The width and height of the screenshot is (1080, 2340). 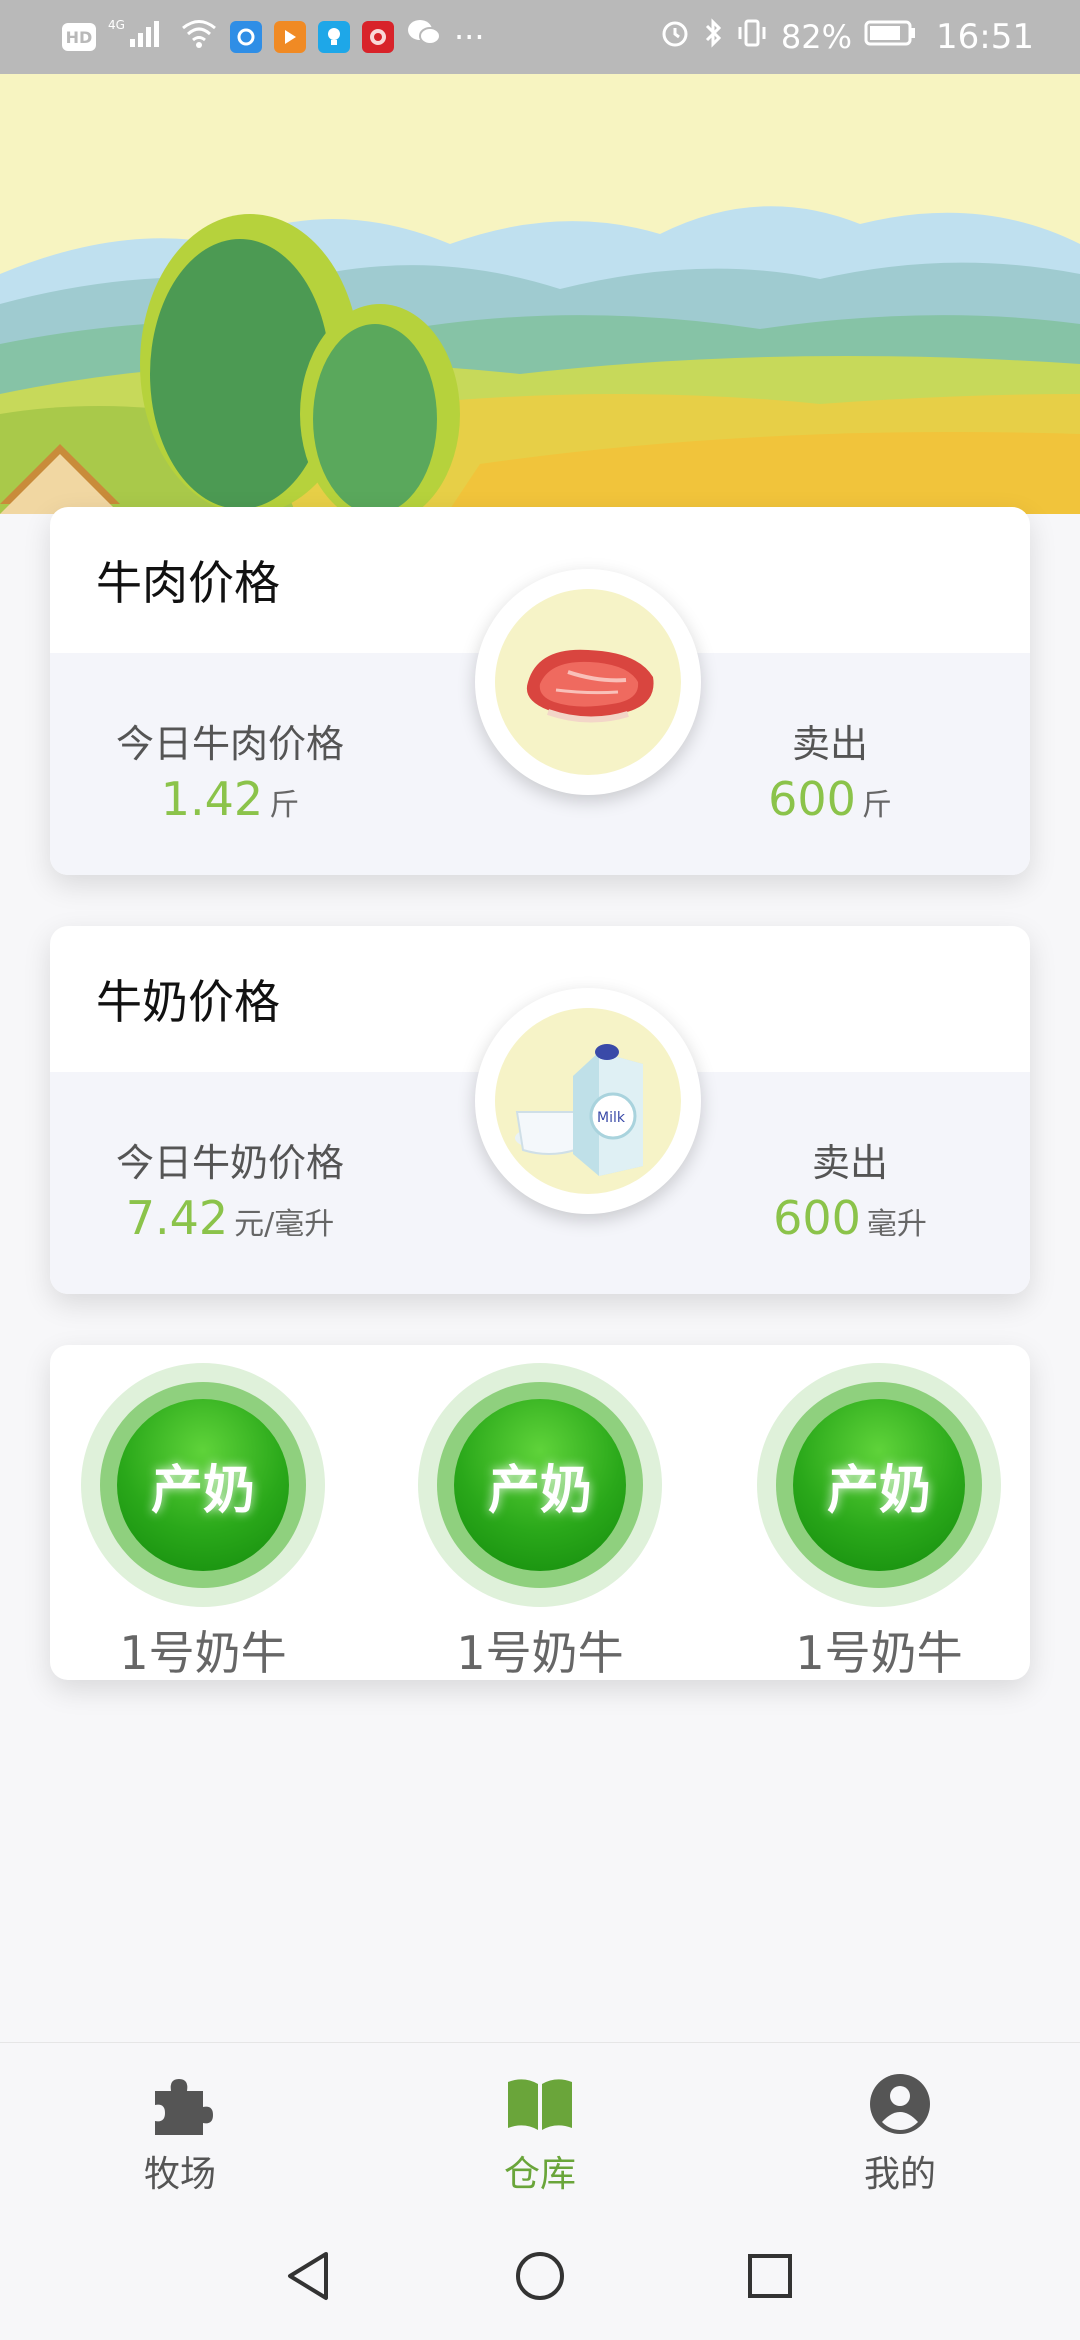 What do you see at coordinates (891, 37) in the screenshot?
I see `battery-icon` at bounding box center [891, 37].